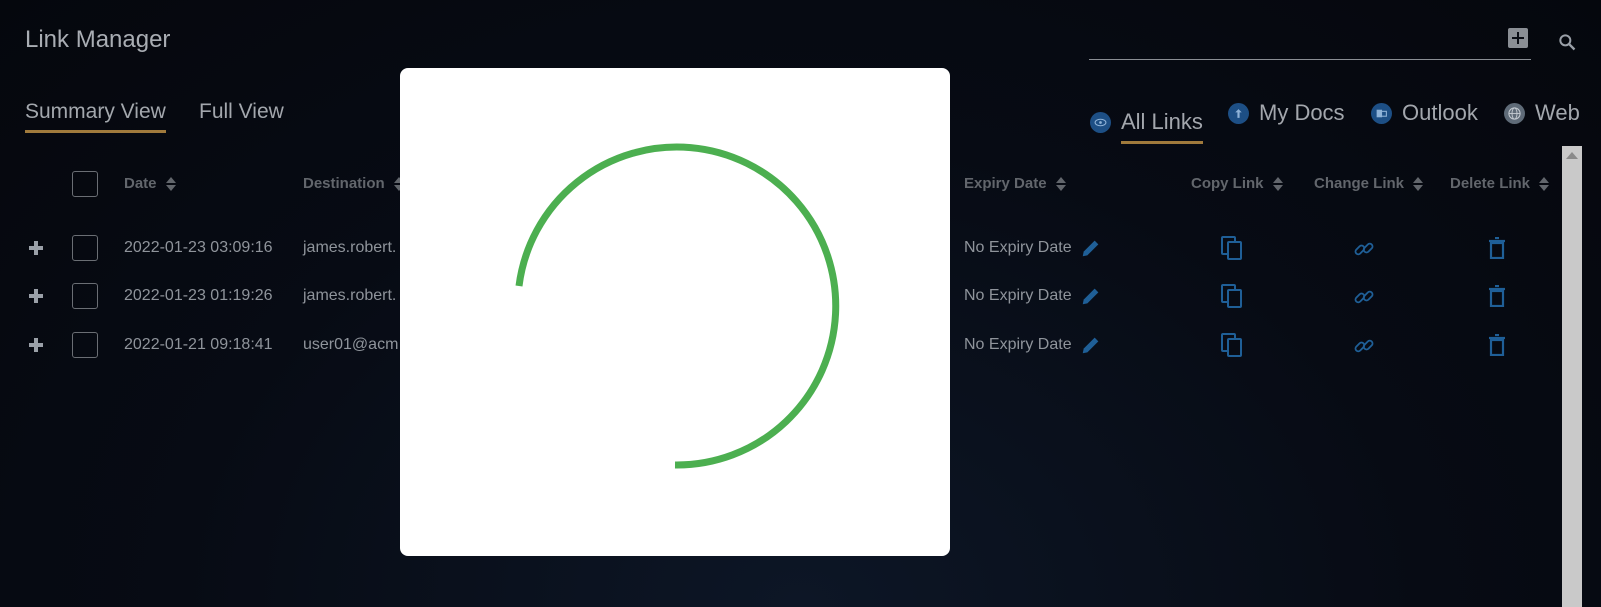  What do you see at coordinates (1572, 376) in the screenshot?
I see `vertical-scrollbar` at bounding box center [1572, 376].